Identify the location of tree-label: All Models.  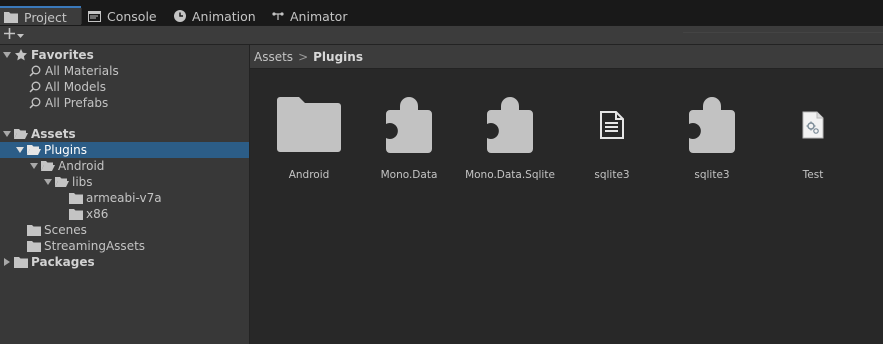
(75, 87).